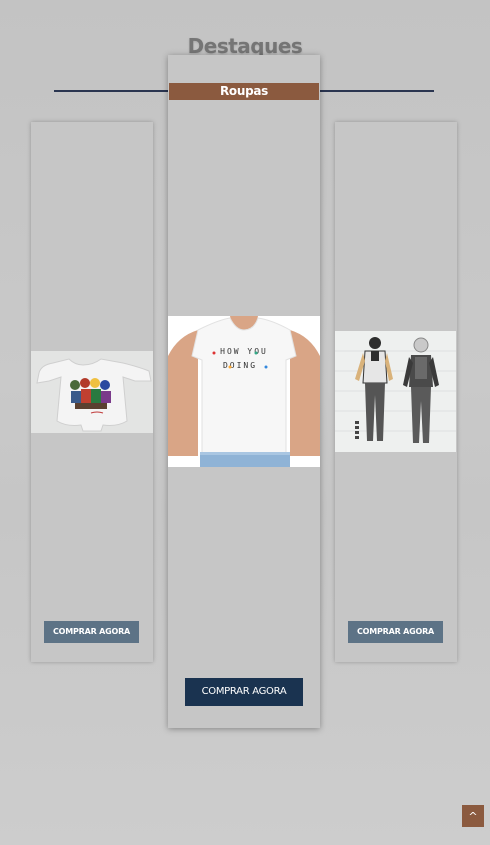 The width and height of the screenshot is (490, 845). Describe the element at coordinates (244, 692) in the screenshot. I see `buy-now-button-center: COMPRAR AGORA` at that location.